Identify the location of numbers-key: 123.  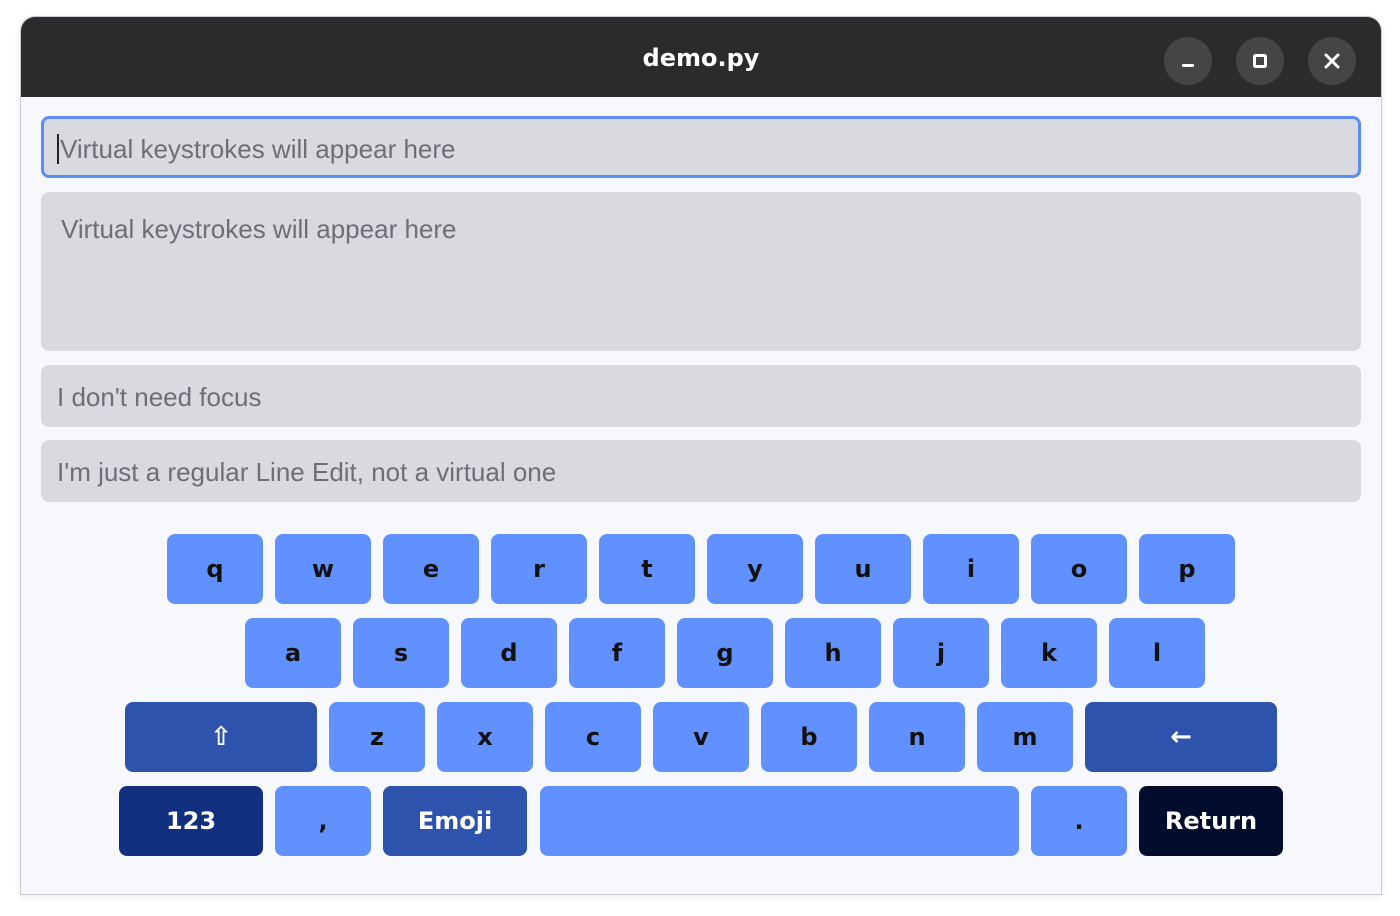
(191, 821).